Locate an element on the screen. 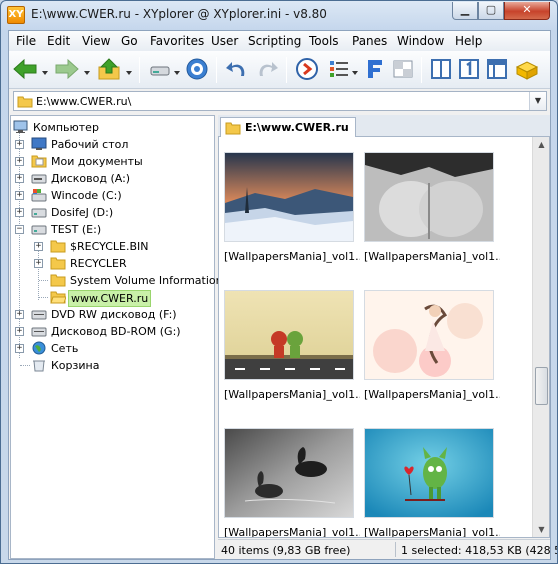 The width and height of the screenshot is (558, 564). one-pane-button is located at coordinates (469, 69).